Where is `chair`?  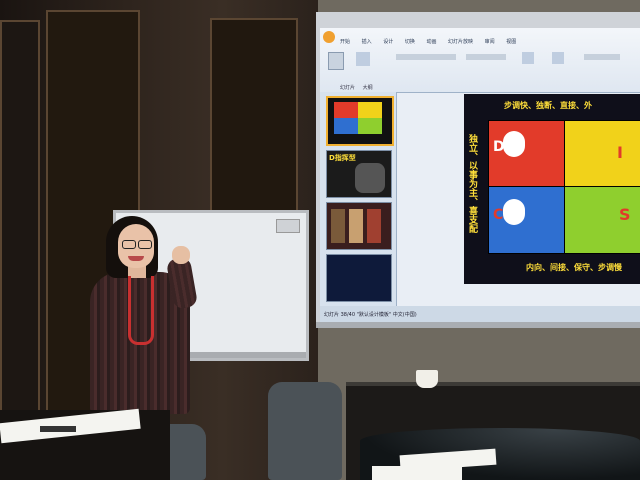 chair is located at coordinates (305, 431).